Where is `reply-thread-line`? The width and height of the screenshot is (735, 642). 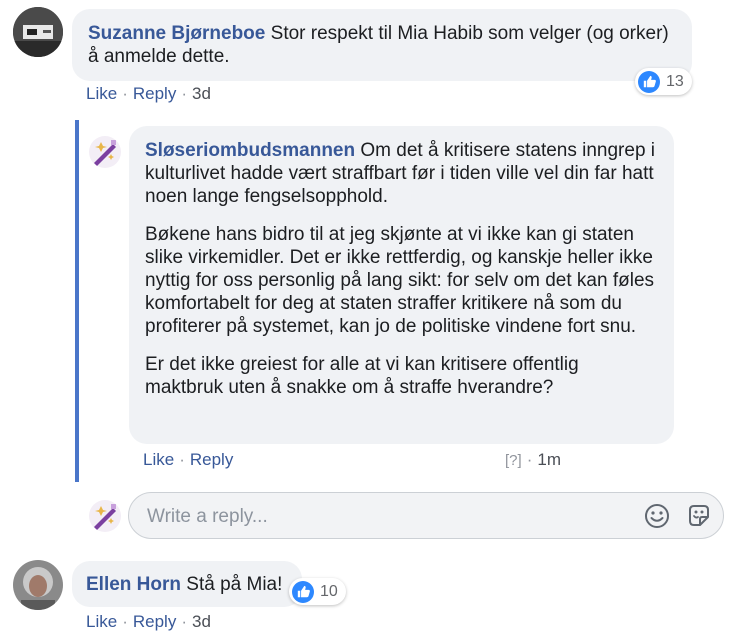
reply-thread-line is located at coordinates (77, 301).